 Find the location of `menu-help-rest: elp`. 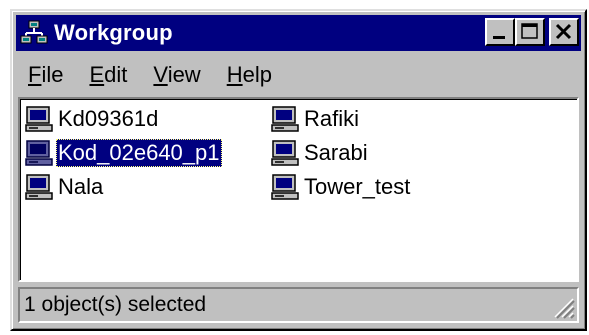

menu-help-rest: elp is located at coordinates (257, 74).